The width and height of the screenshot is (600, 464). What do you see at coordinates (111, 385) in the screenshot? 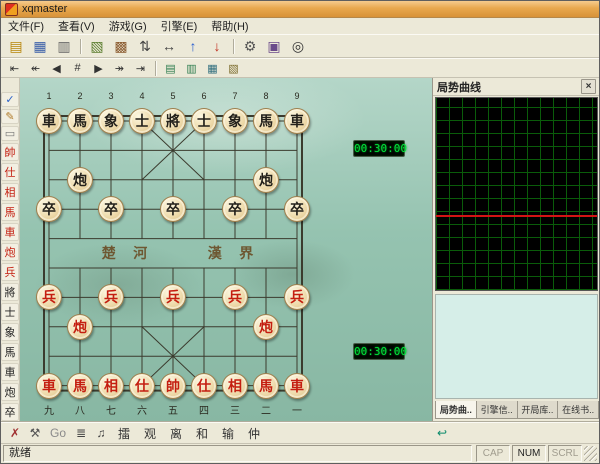
I see `piece-red-2-9: 相` at bounding box center [111, 385].